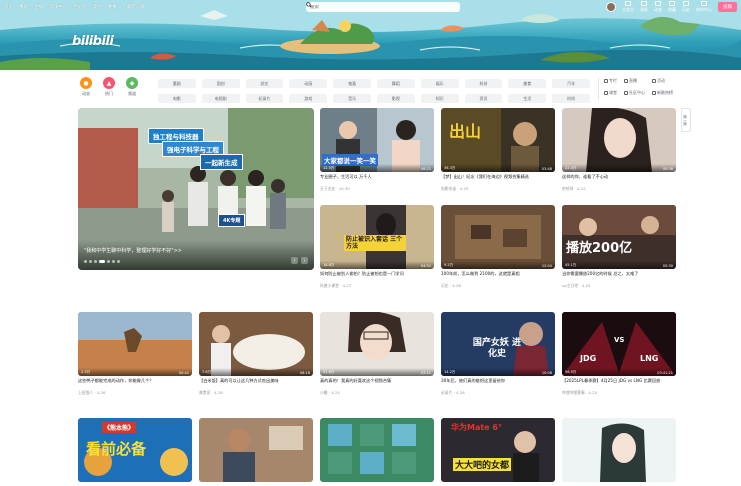 The height and width of the screenshot is (486, 741). What do you see at coordinates (377, 393) in the screenshot?
I see `video-author: 沙雕 · 4-25` at bounding box center [377, 393].